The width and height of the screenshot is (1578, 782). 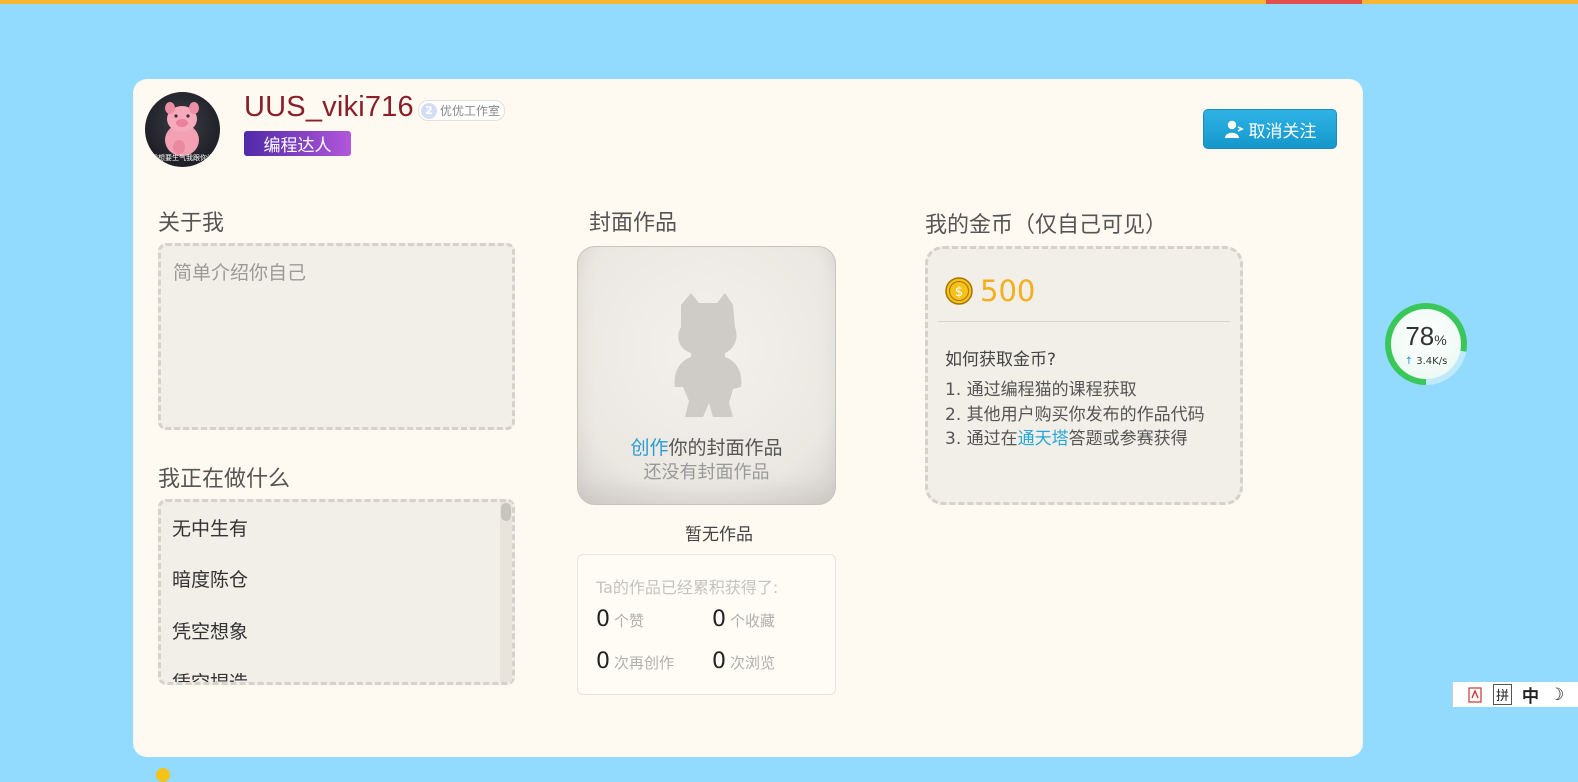 What do you see at coordinates (629, 621) in the screenshot?
I see `stat-likes-label: 个赞` at bounding box center [629, 621].